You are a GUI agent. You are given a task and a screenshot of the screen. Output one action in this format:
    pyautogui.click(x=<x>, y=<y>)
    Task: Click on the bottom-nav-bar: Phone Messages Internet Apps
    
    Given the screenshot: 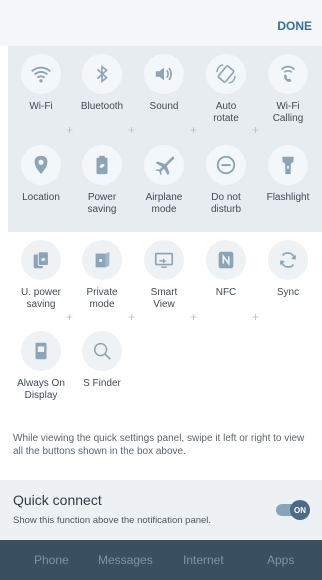 What is the action you would take?
    pyautogui.click(x=161, y=560)
    